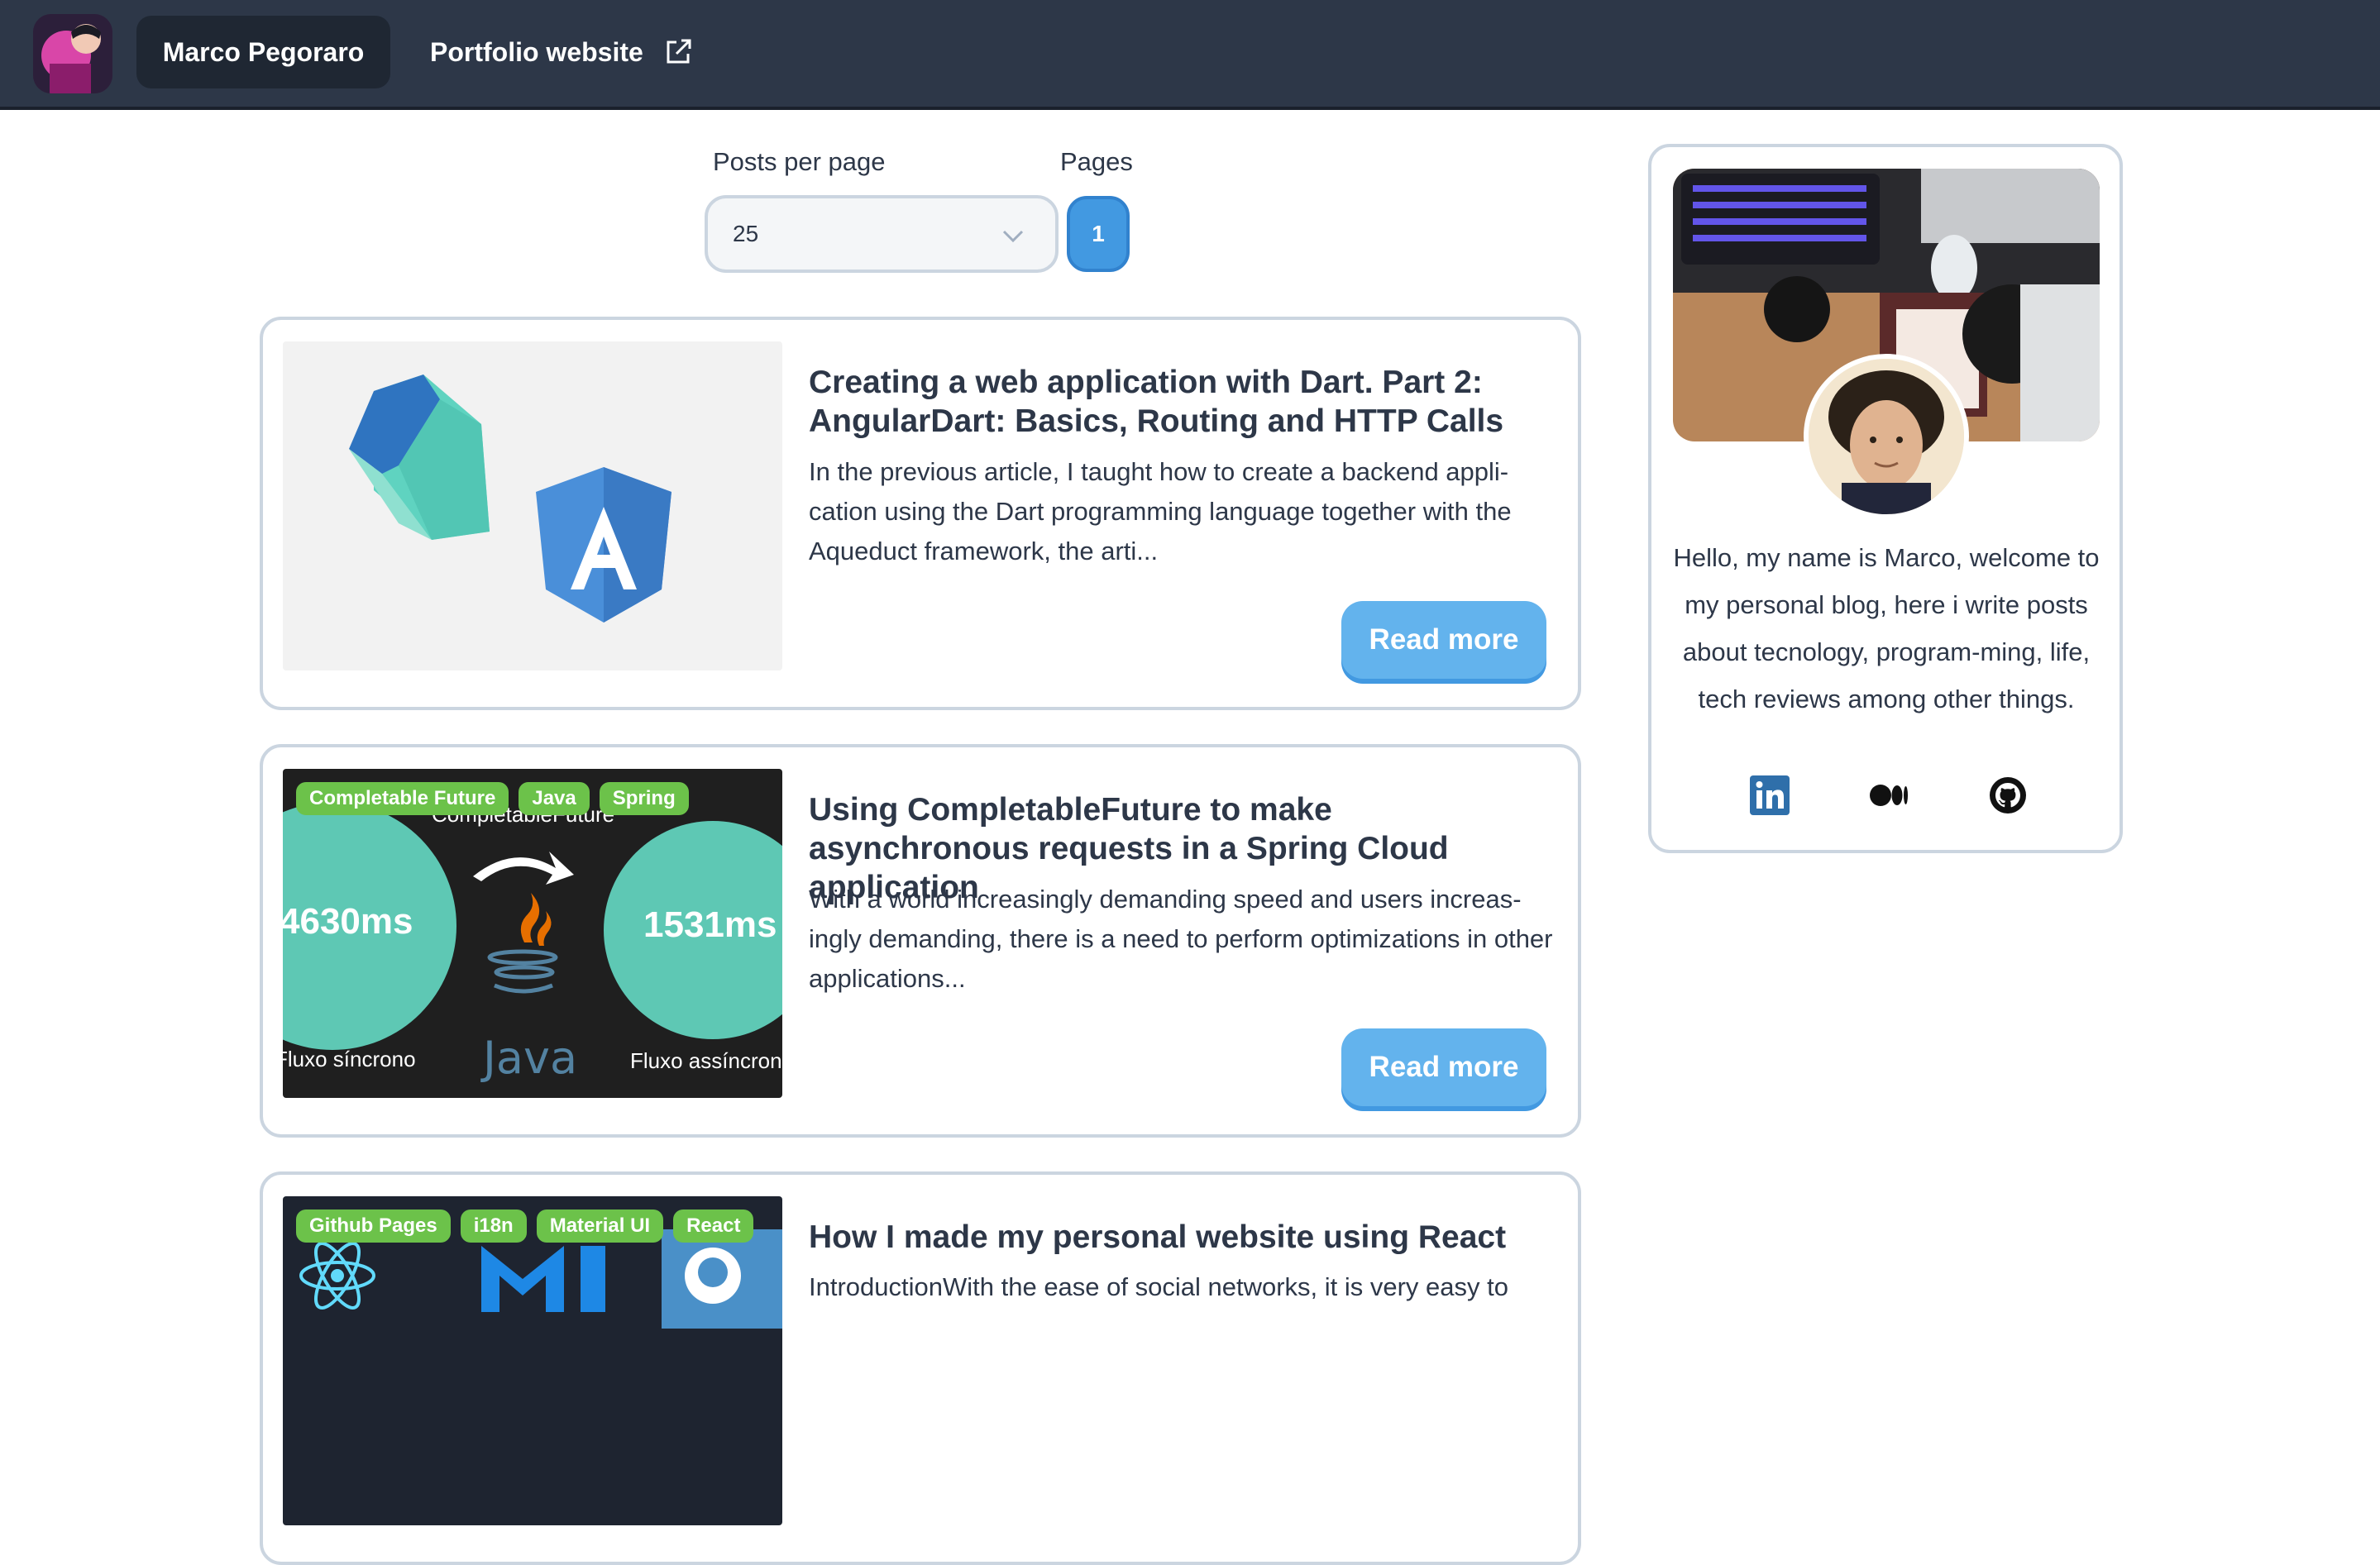  I want to click on chevron-down-icon, so click(1013, 235).